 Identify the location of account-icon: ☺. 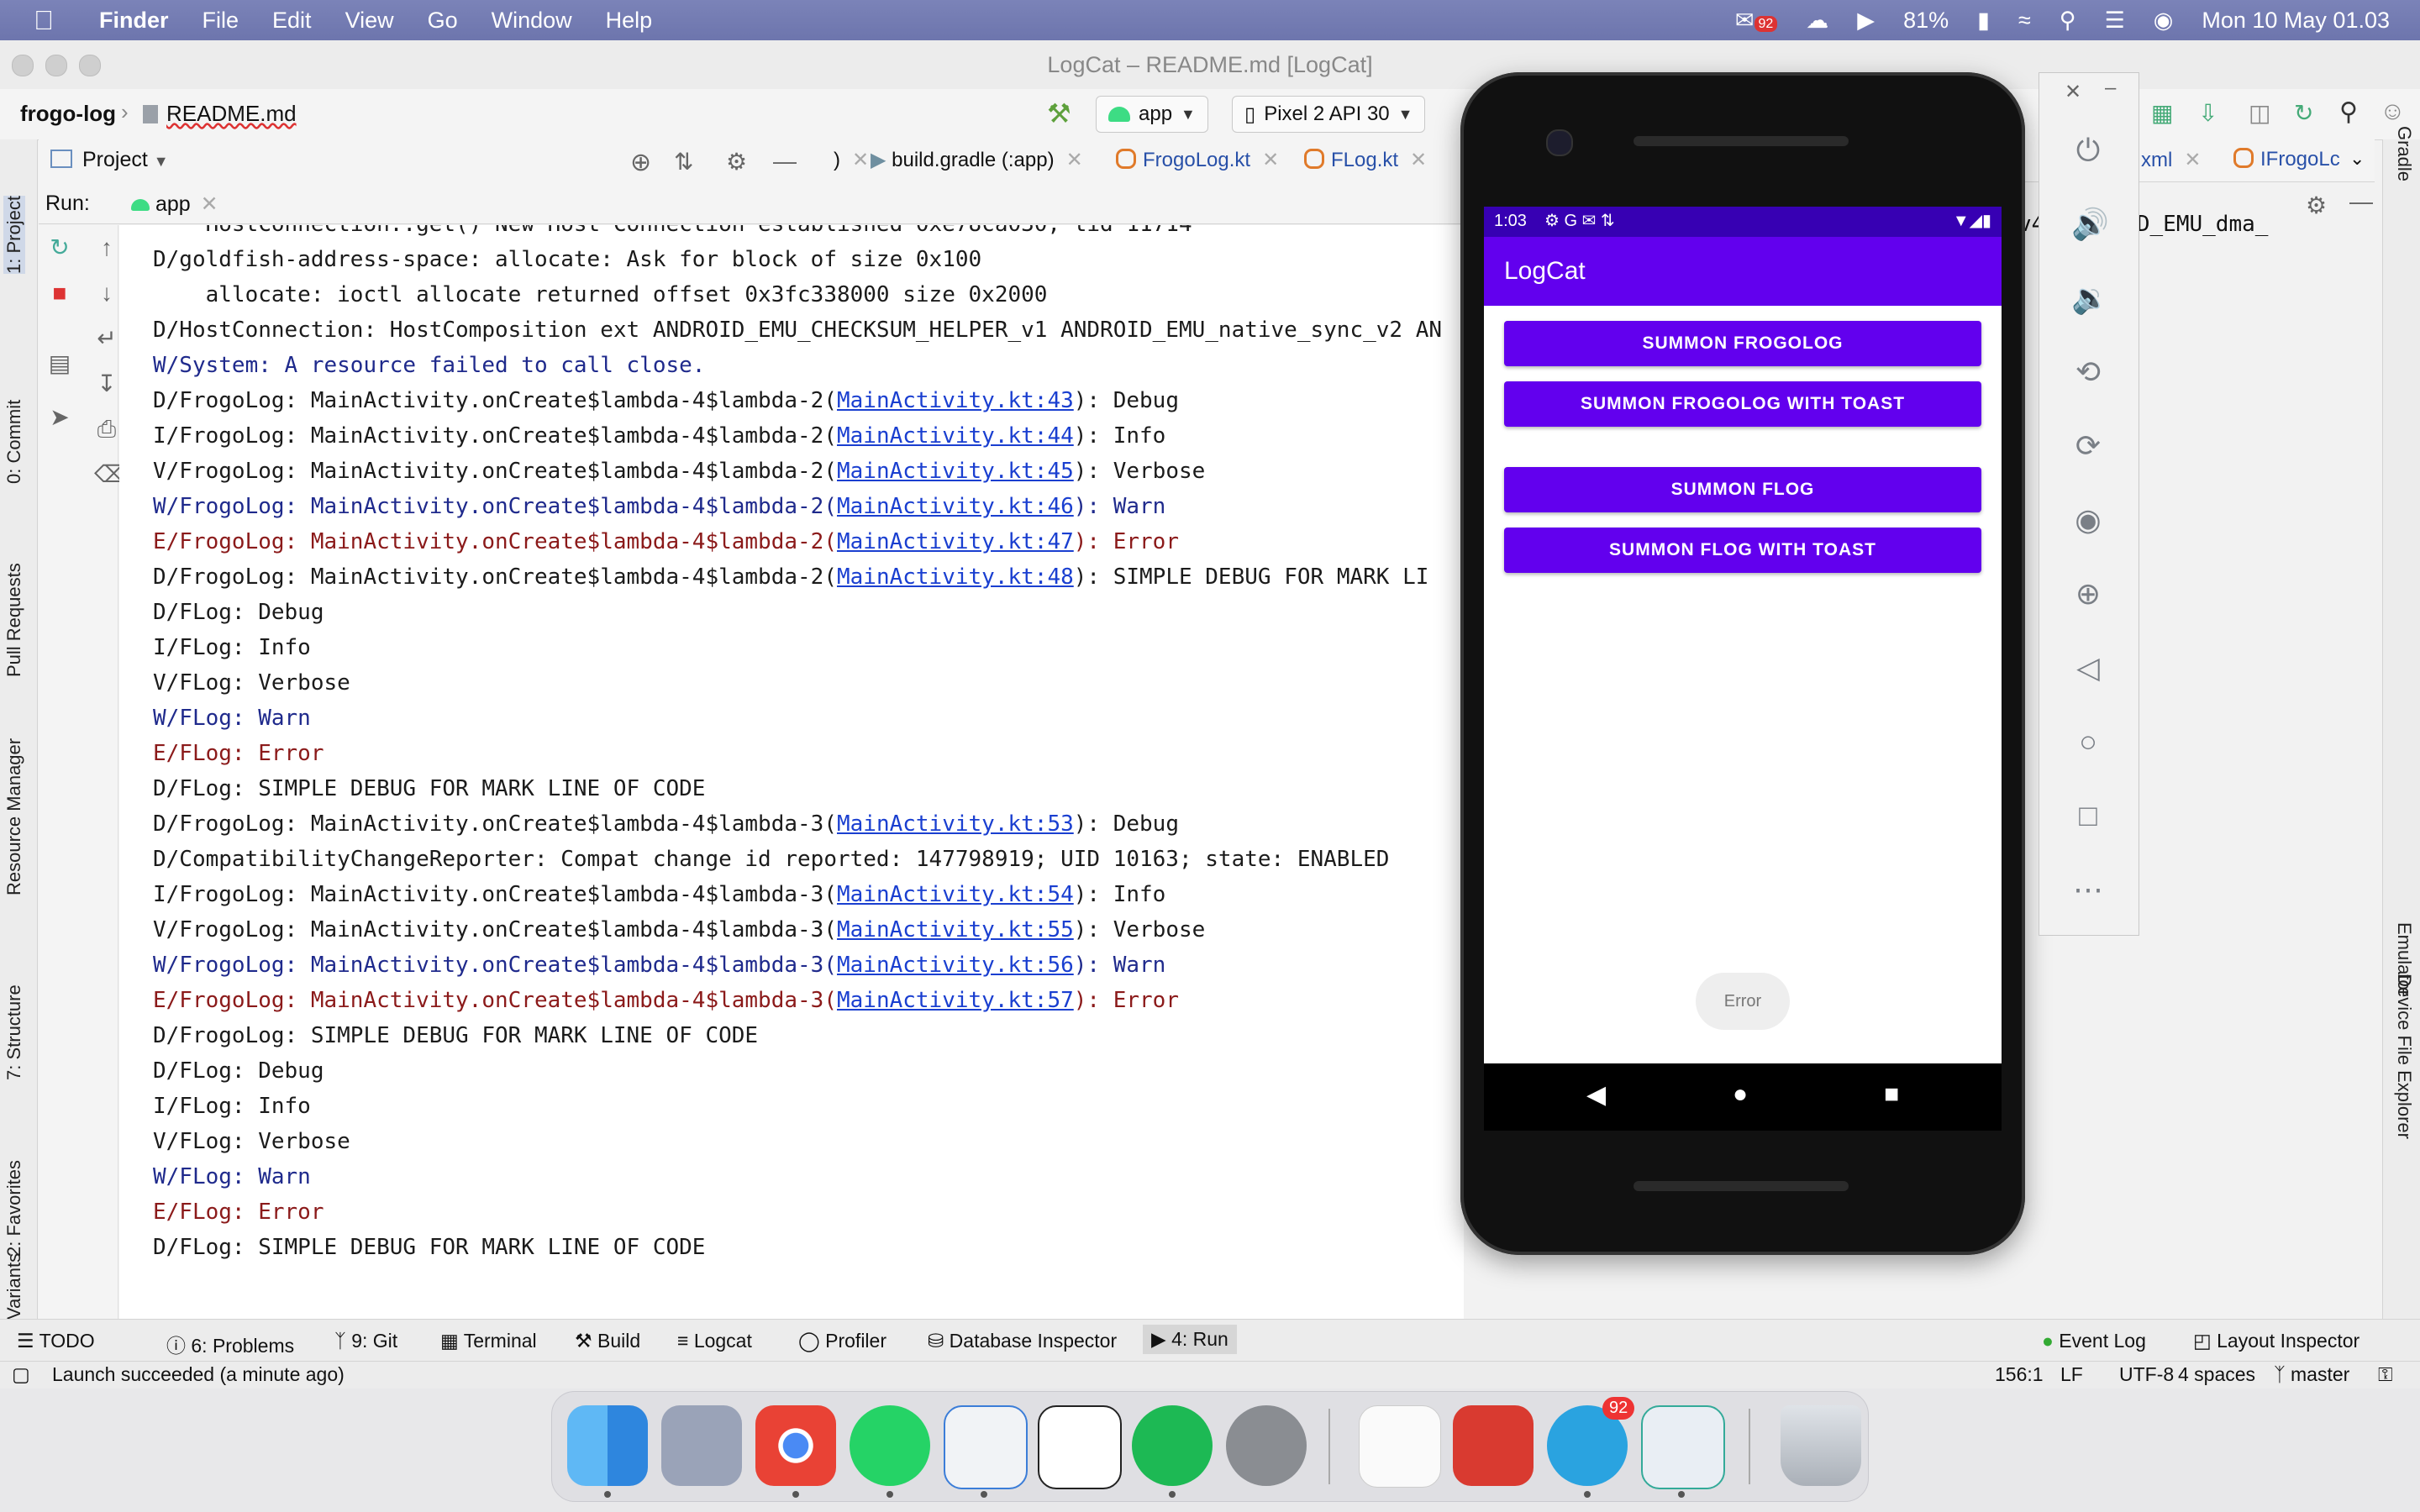
(2393, 111).